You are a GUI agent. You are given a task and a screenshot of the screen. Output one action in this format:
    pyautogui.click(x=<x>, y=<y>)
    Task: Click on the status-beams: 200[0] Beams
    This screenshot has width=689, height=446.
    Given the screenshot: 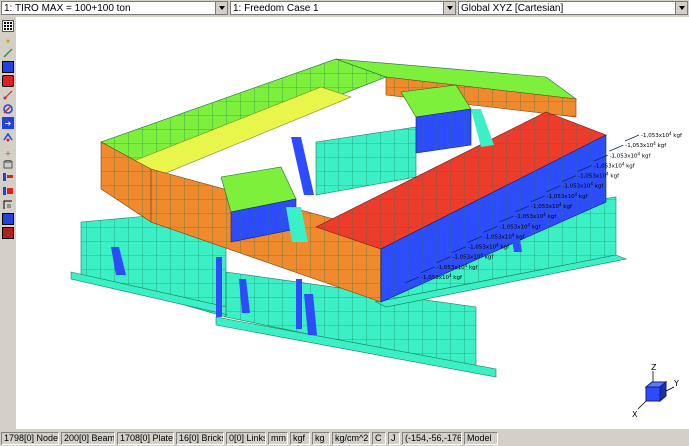 What is the action you would take?
    pyautogui.click(x=88, y=438)
    